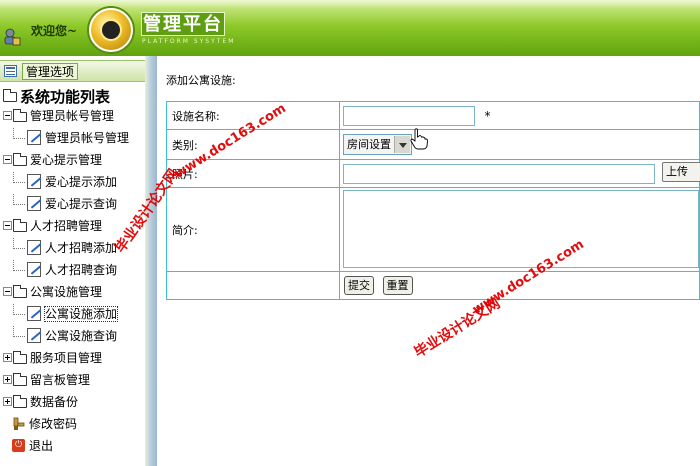 The image size is (700, 466). I want to click on tree-group-label: 爱心提示管理, so click(66, 160).